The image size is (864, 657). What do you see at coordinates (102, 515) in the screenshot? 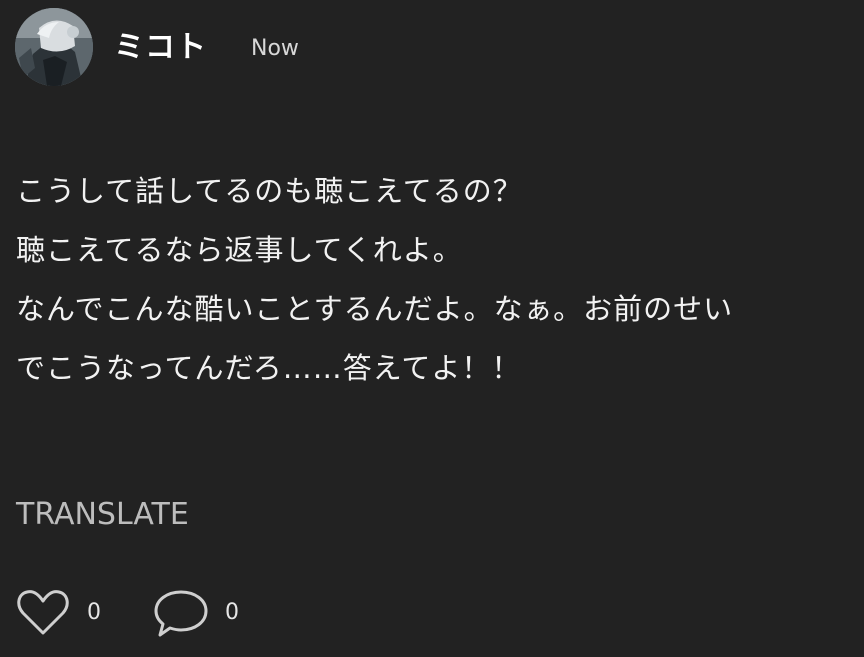
I see `translate-button: TRANSLATE` at bounding box center [102, 515].